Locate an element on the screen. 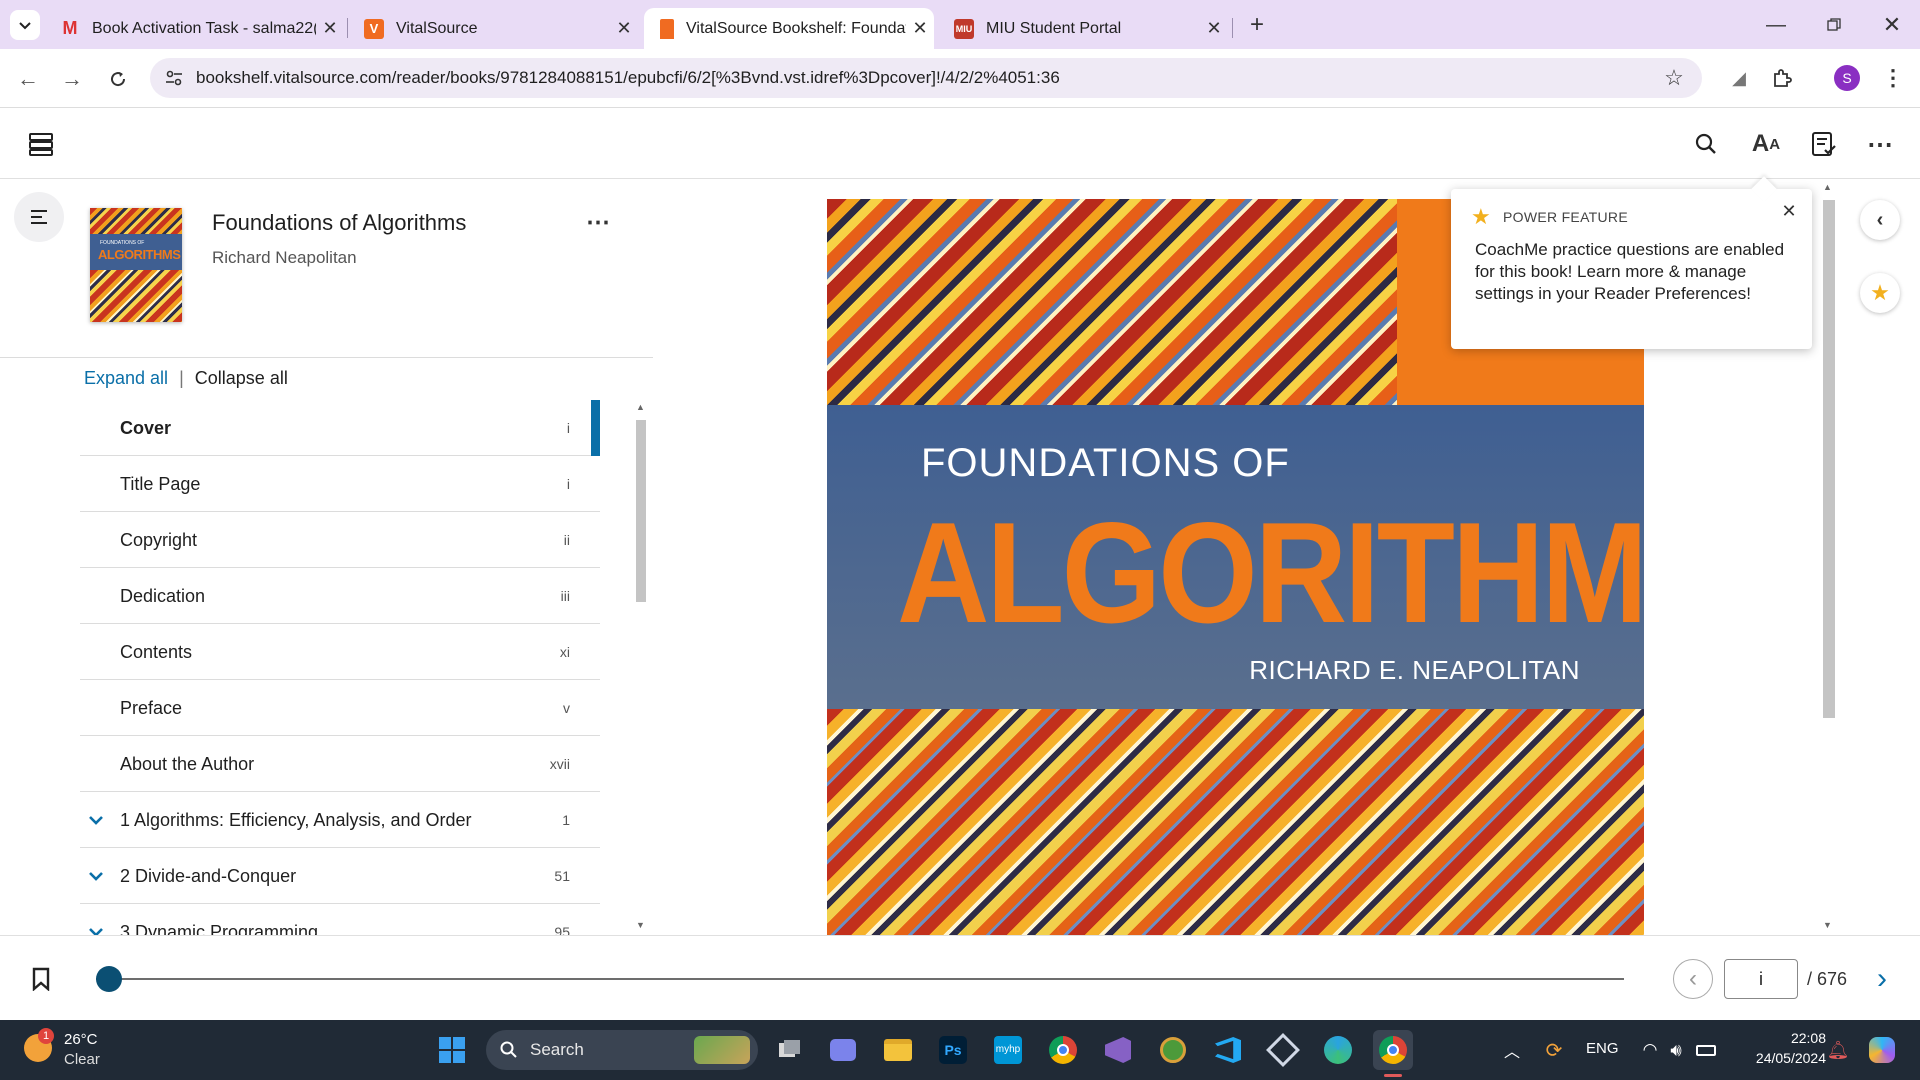 The width and height of the screenshot is (1920, 1080). notification-bell-icon: 🔔︎ is located at coordinates (1838, 1050).